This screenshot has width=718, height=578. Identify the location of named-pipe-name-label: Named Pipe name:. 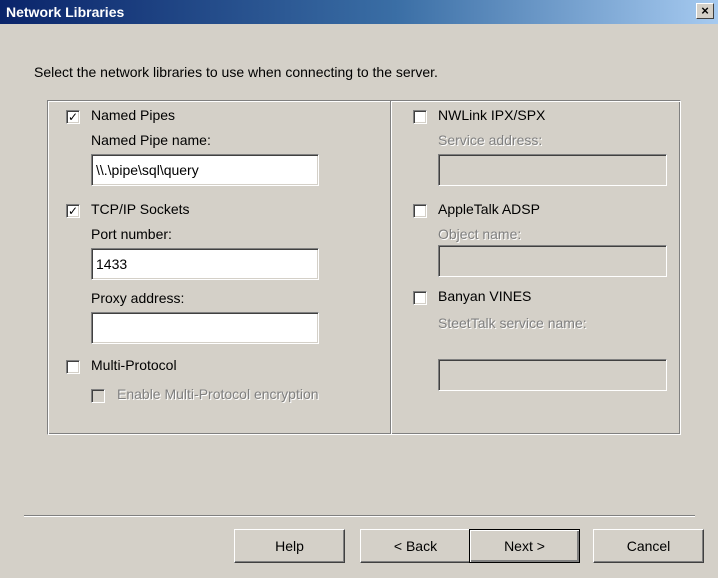
(151, 140).